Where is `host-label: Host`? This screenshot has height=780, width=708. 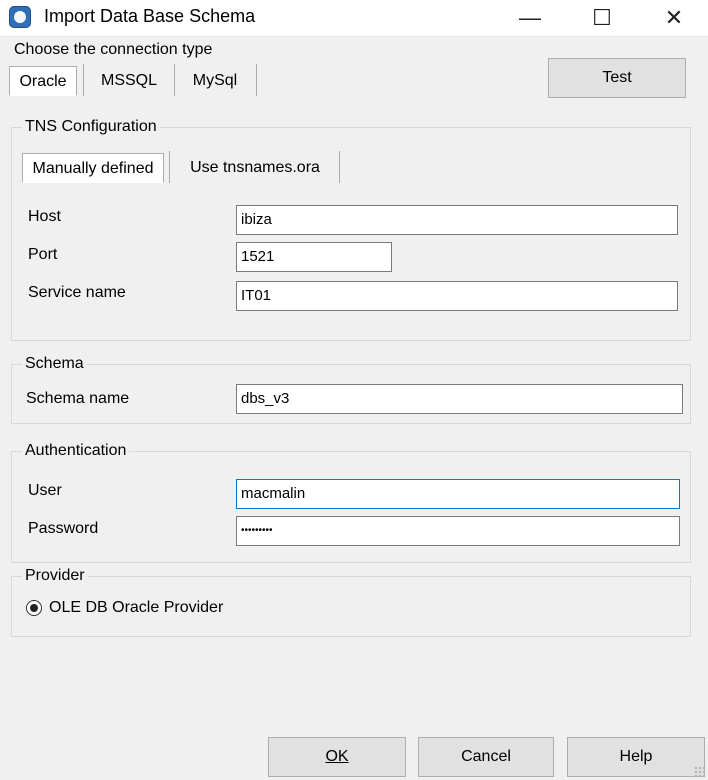
host-label: Host is located at coordinates (44, 216).